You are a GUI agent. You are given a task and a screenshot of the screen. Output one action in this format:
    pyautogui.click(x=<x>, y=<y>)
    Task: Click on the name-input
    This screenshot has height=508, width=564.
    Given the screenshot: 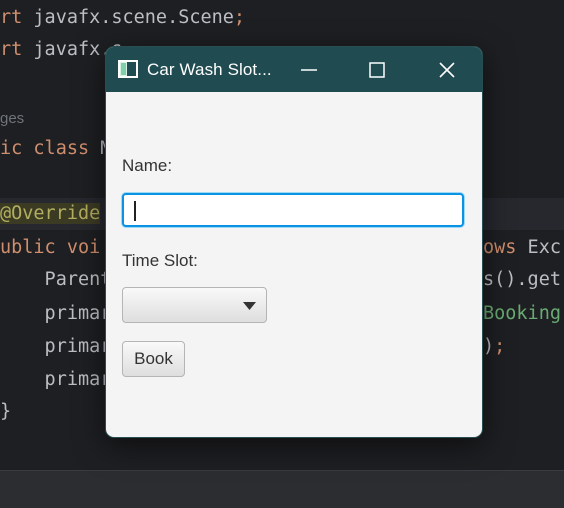 What is the action you would take?
    pyautogui.click(x=293, y=210)
    